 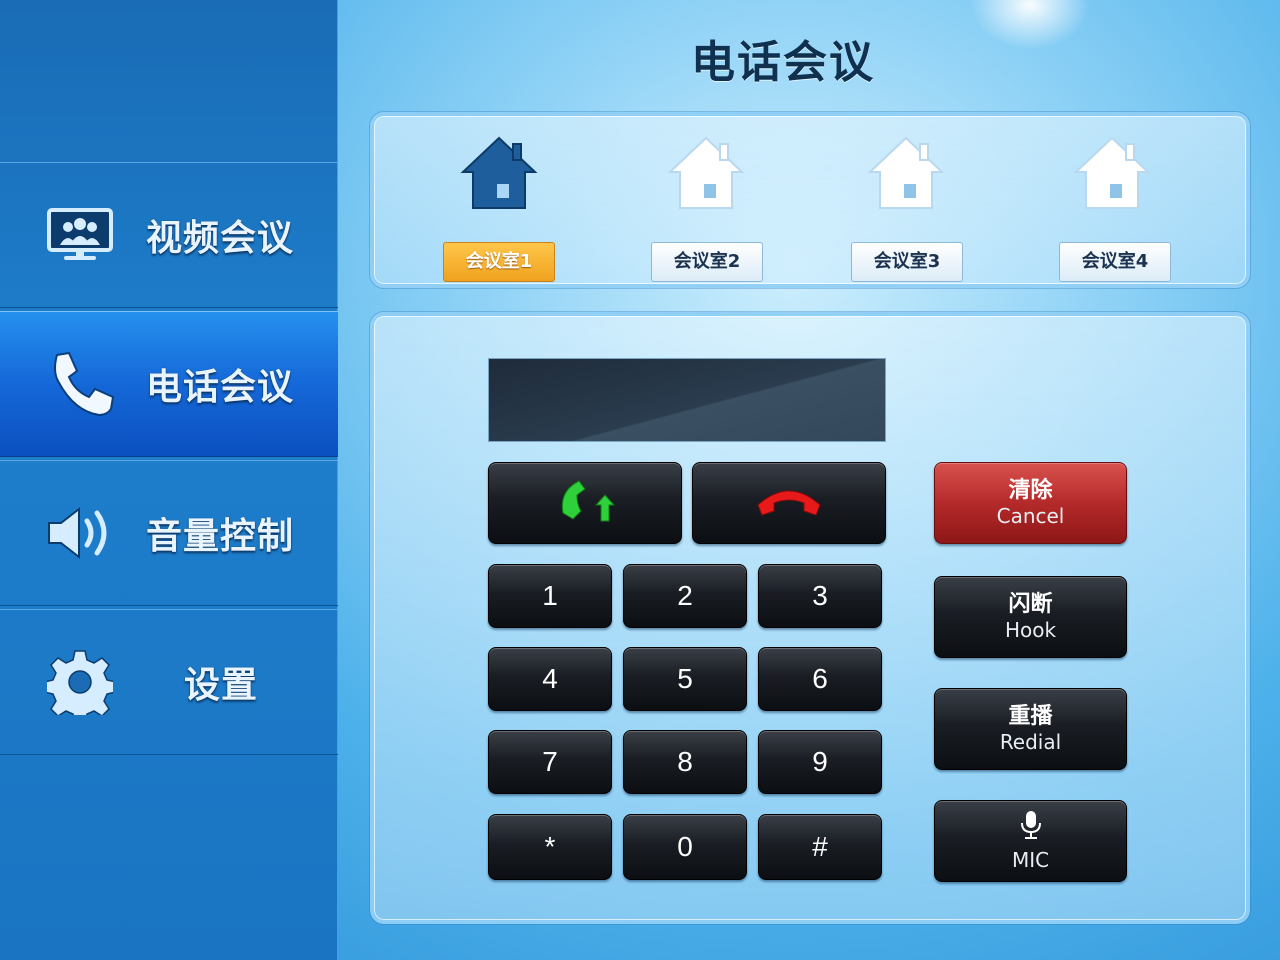 I want to click on room-1-button: 会议室1, so click(x=499, y=262).